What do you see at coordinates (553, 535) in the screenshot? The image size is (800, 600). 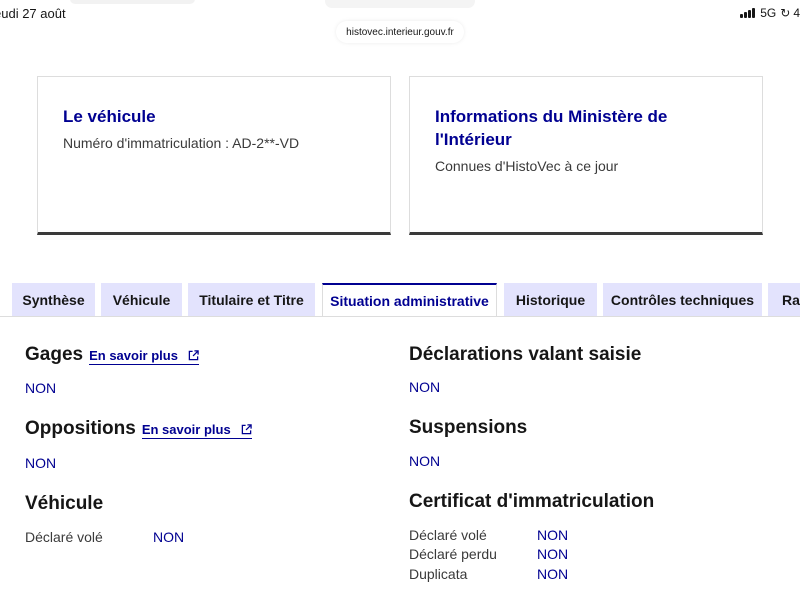 I see `cert-declare-vole-value: NON` at bounding box center [553, 535].